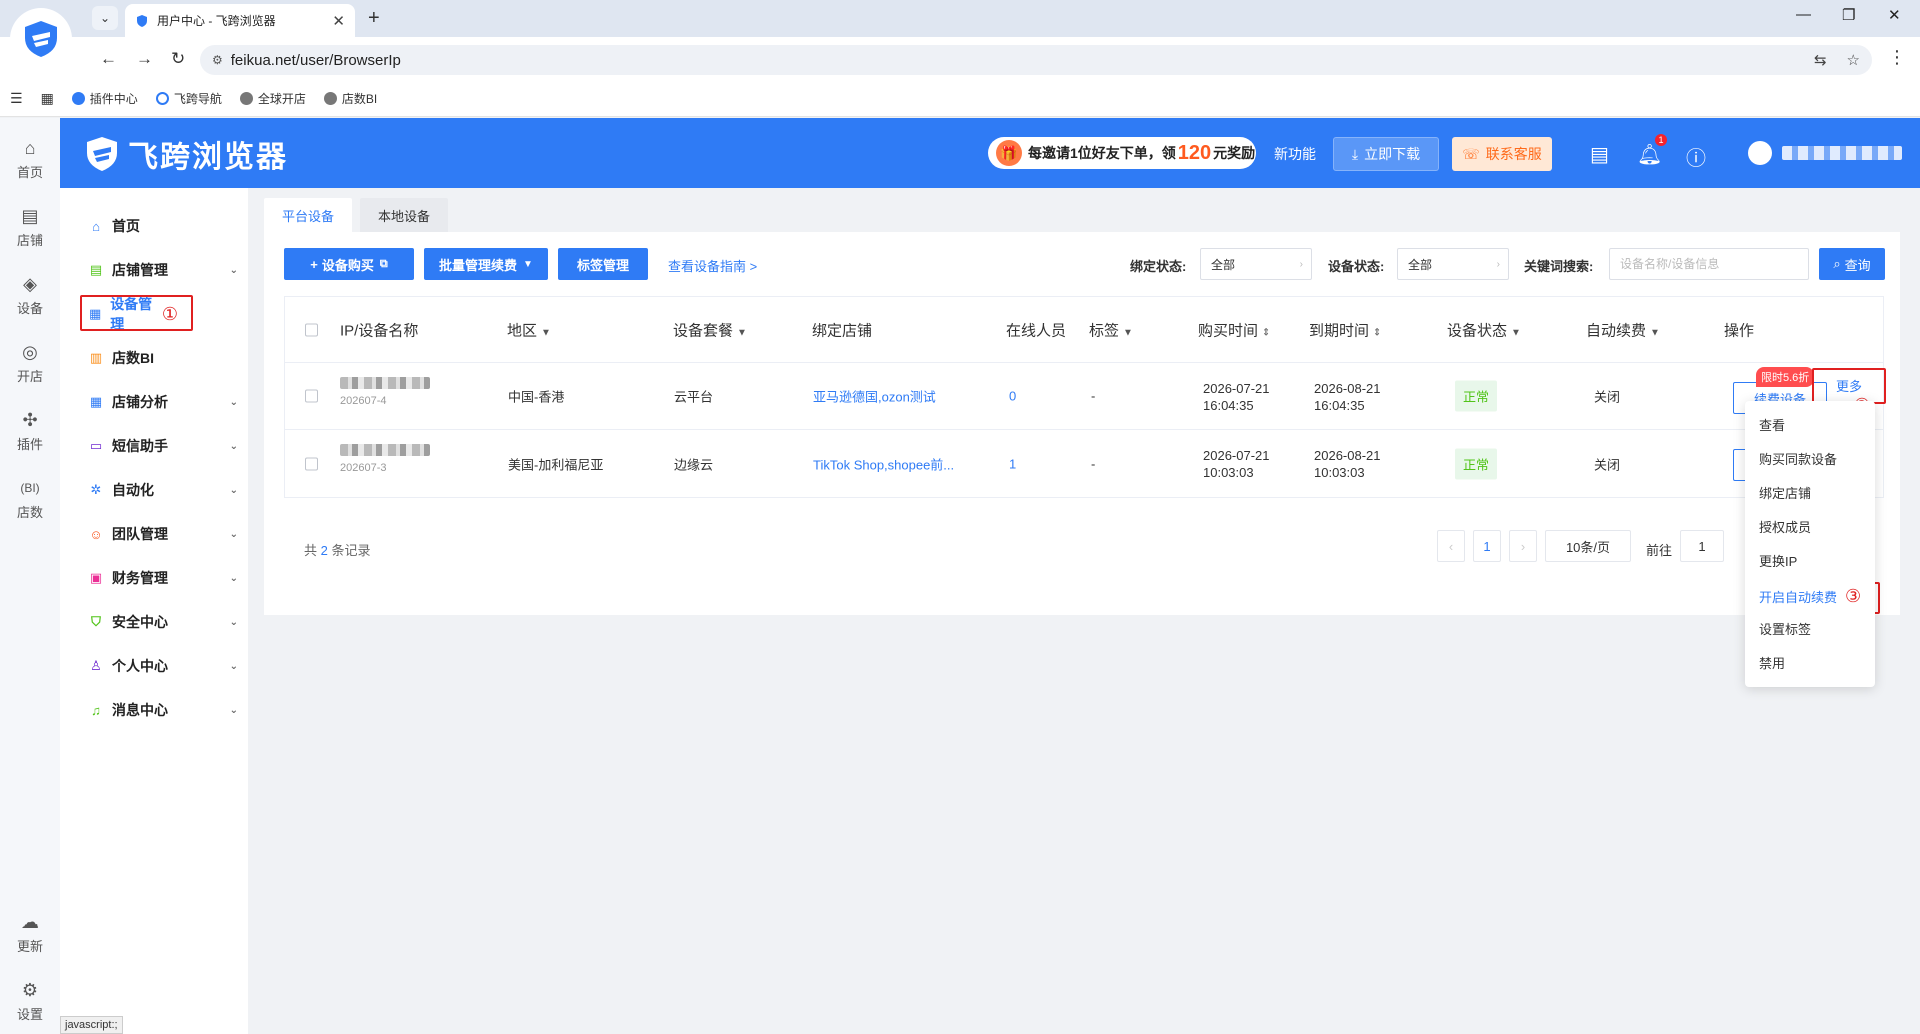 The width and height of the screenshot is (1920, 1034). What do you see at coordinates (1111, 329) in the screenshot?
I see `col-tag: 标签 ▼` at bounding box center [1111, 329].